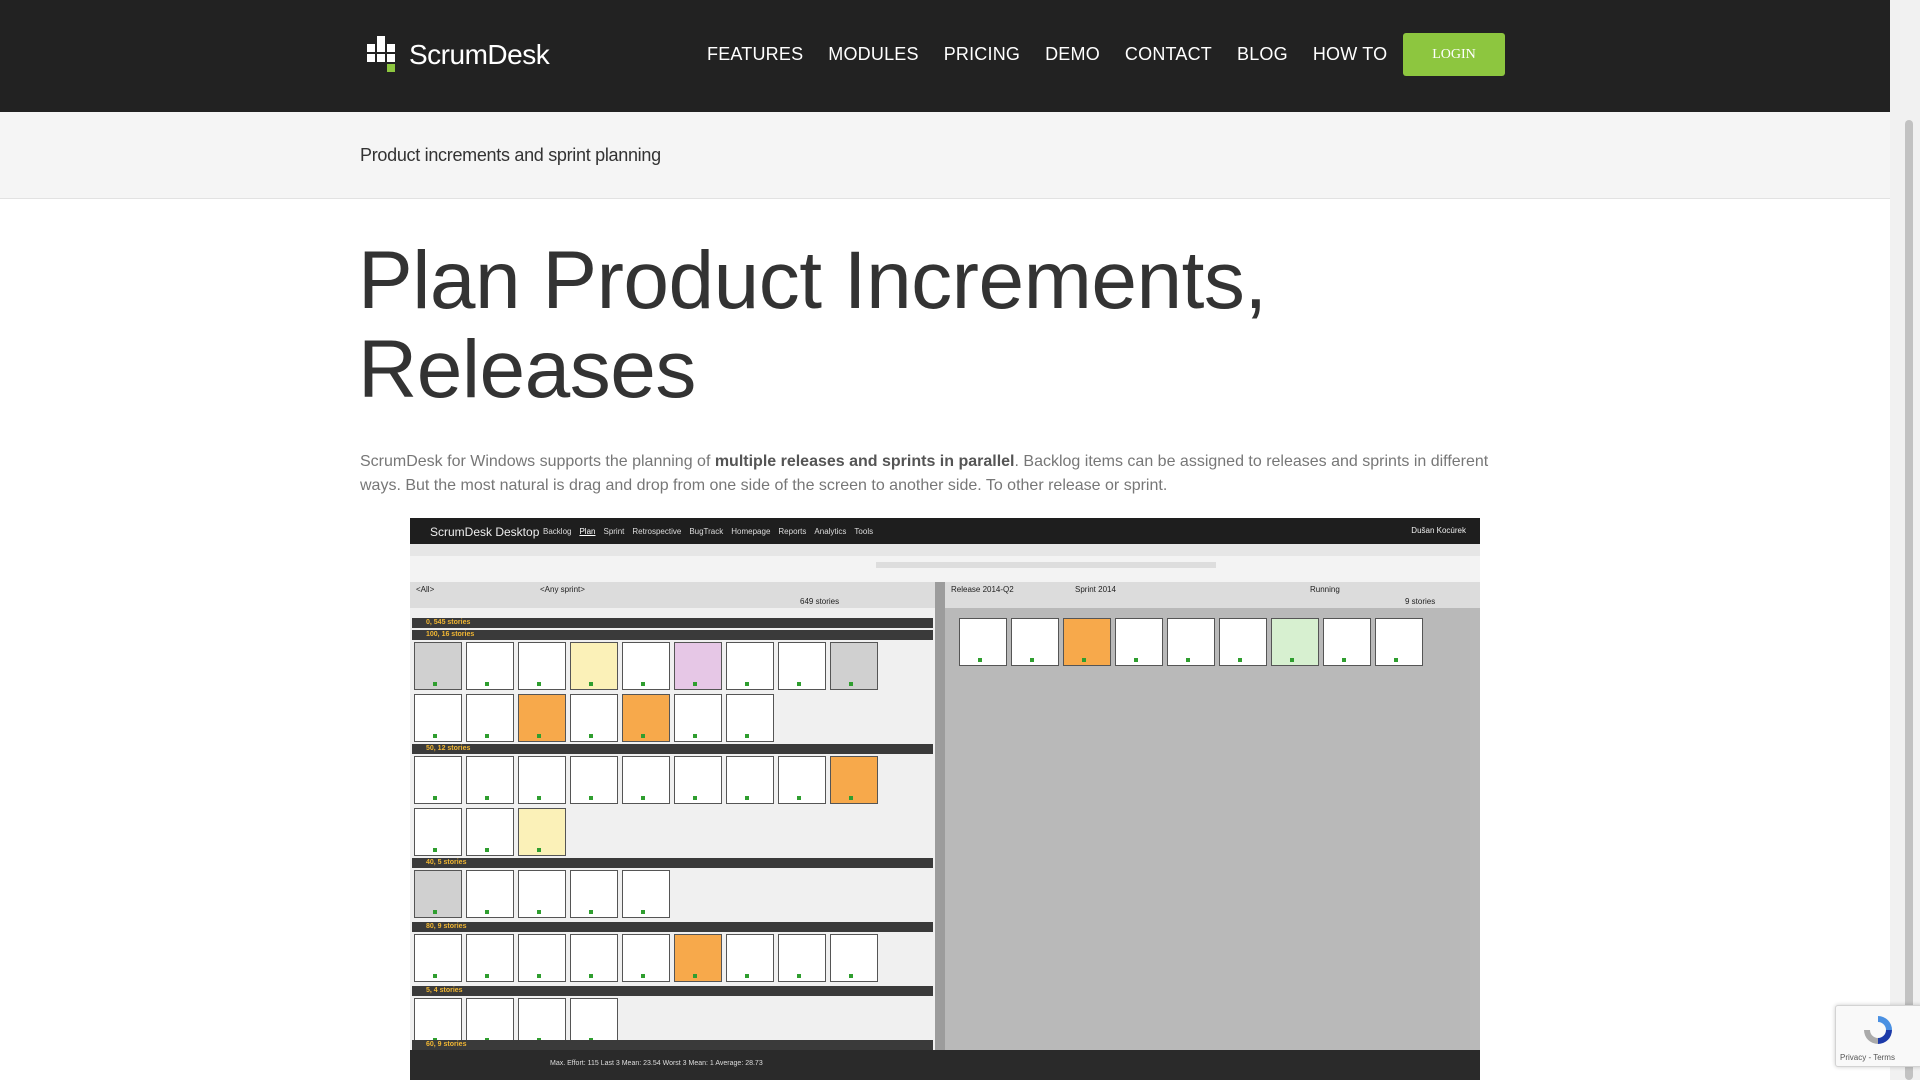 The image size is (1920, 1080). What do you see at coordinates (1262, 54) in the screenshot?
I see `nav-blog: BLOG` at bounding box center [1262, 54].